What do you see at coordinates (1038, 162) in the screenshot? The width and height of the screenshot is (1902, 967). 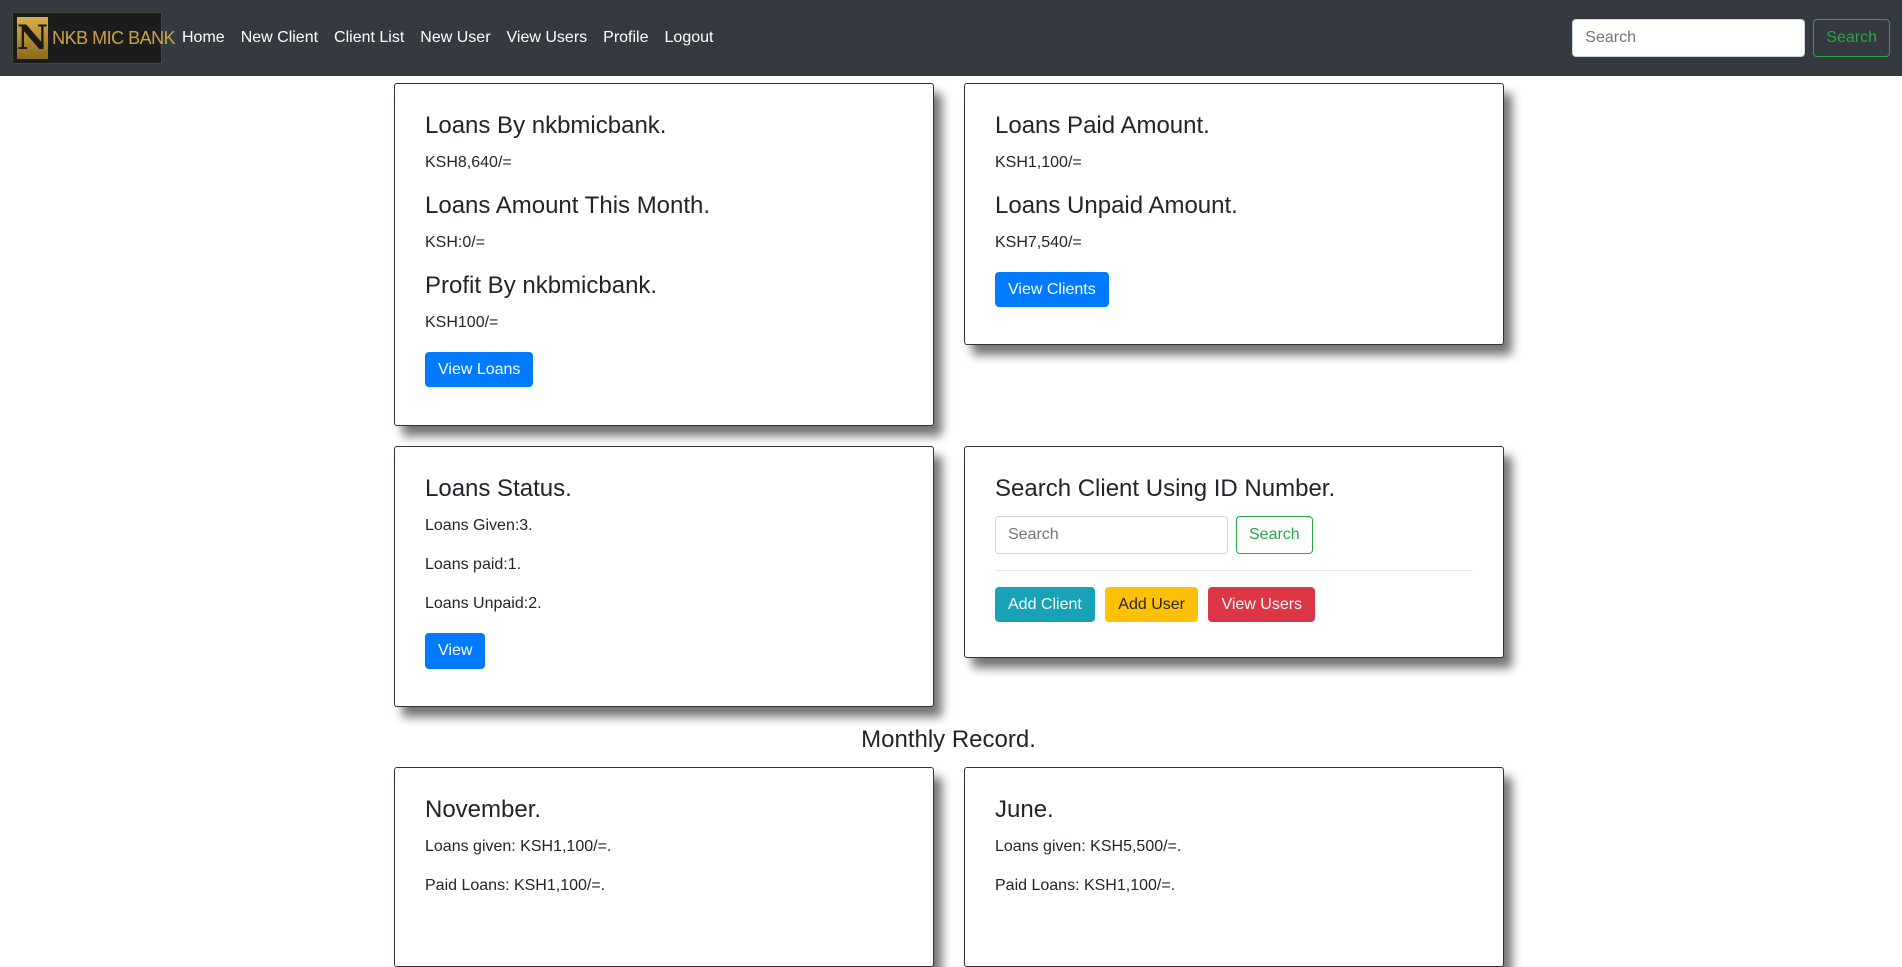 I see `paid-value: KSH1,100/=` at bounding box center [1038, 162].